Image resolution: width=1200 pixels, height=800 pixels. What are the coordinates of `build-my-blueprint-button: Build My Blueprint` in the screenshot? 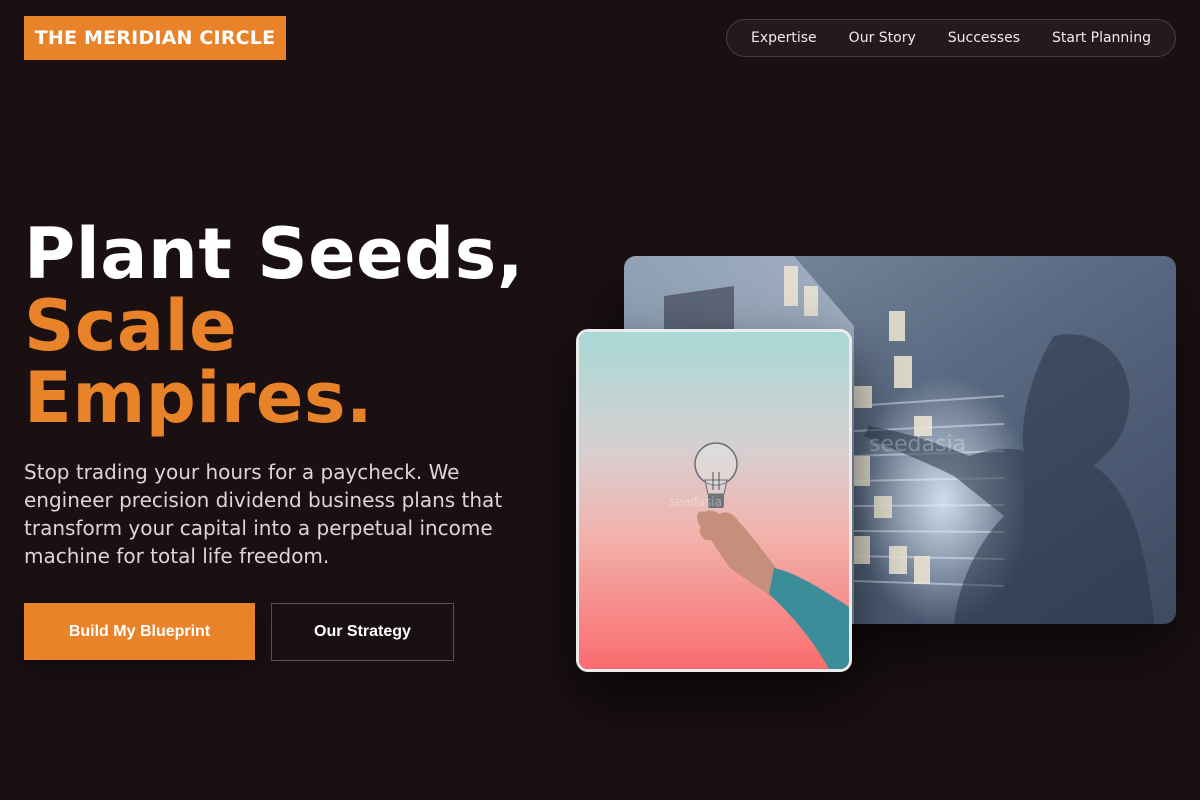 It's located at (139, 631).